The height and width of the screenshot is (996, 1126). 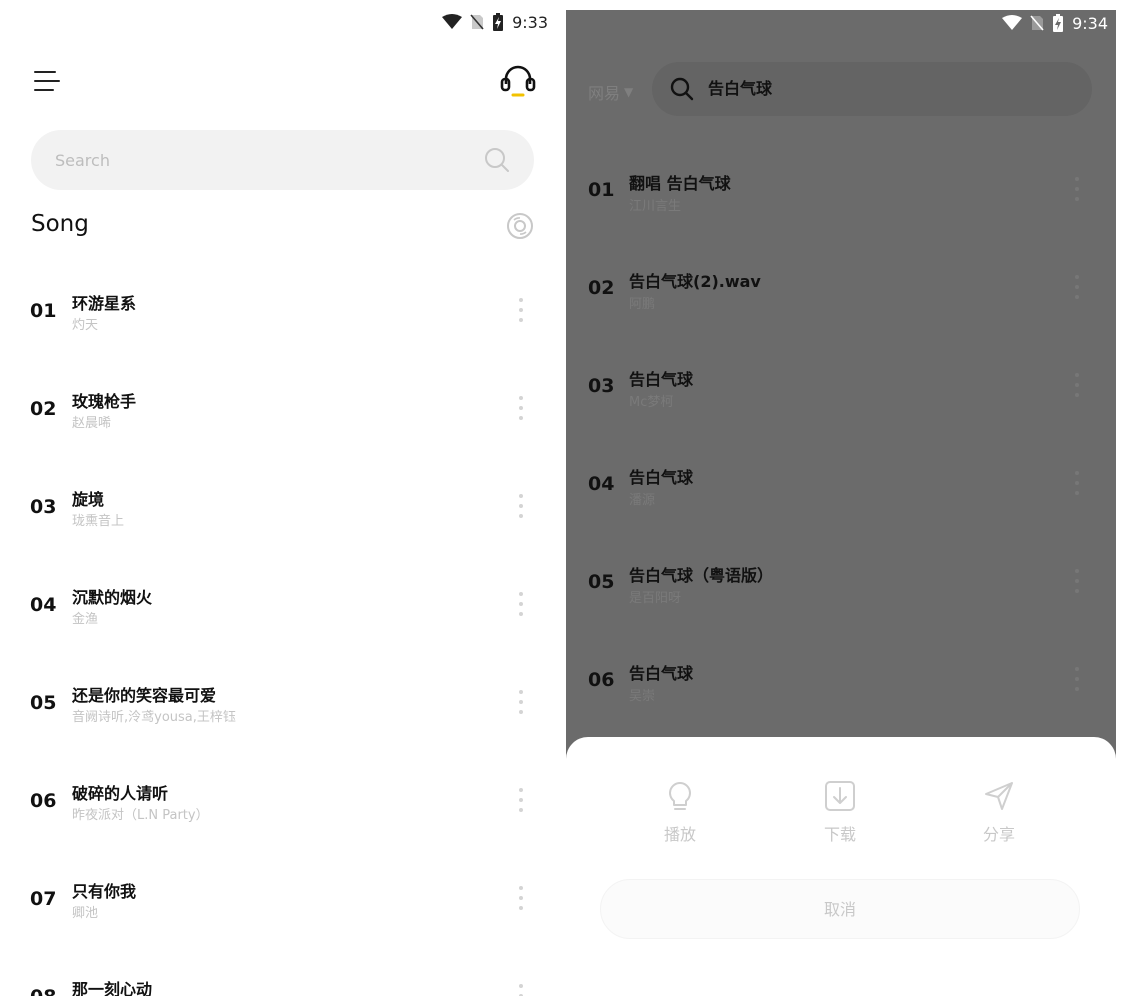 I want to click on song-number: 04, so click(x=43, y=605).